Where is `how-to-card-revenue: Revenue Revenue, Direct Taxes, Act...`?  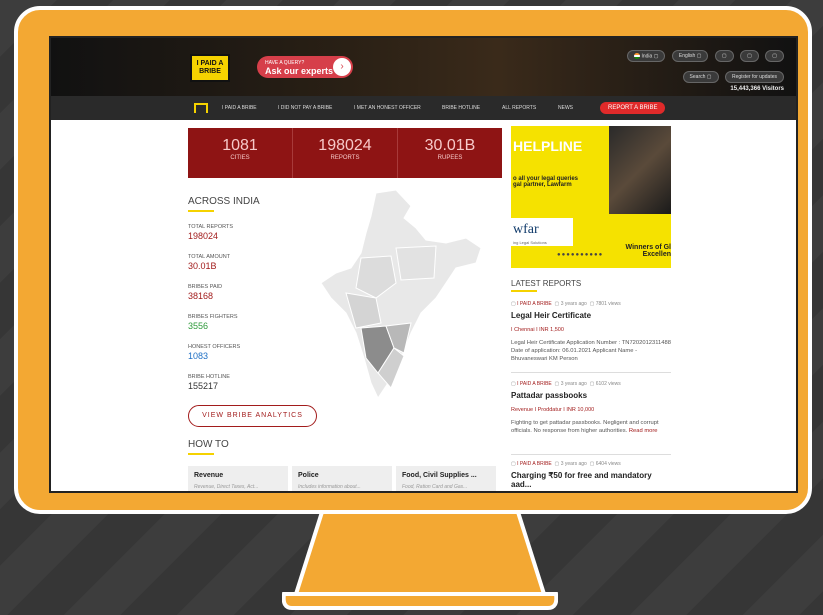
how-to-card-revenue: Revenue Revenue, Direct Taxes, Act... is located at coordinates (238, 478).